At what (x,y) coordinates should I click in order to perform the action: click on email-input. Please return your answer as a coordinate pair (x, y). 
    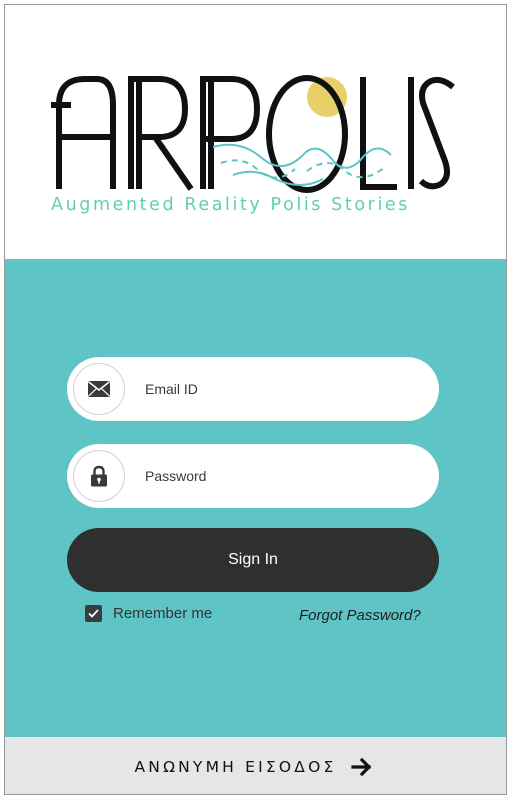
    Looking at the image, I should click on (275, 389).